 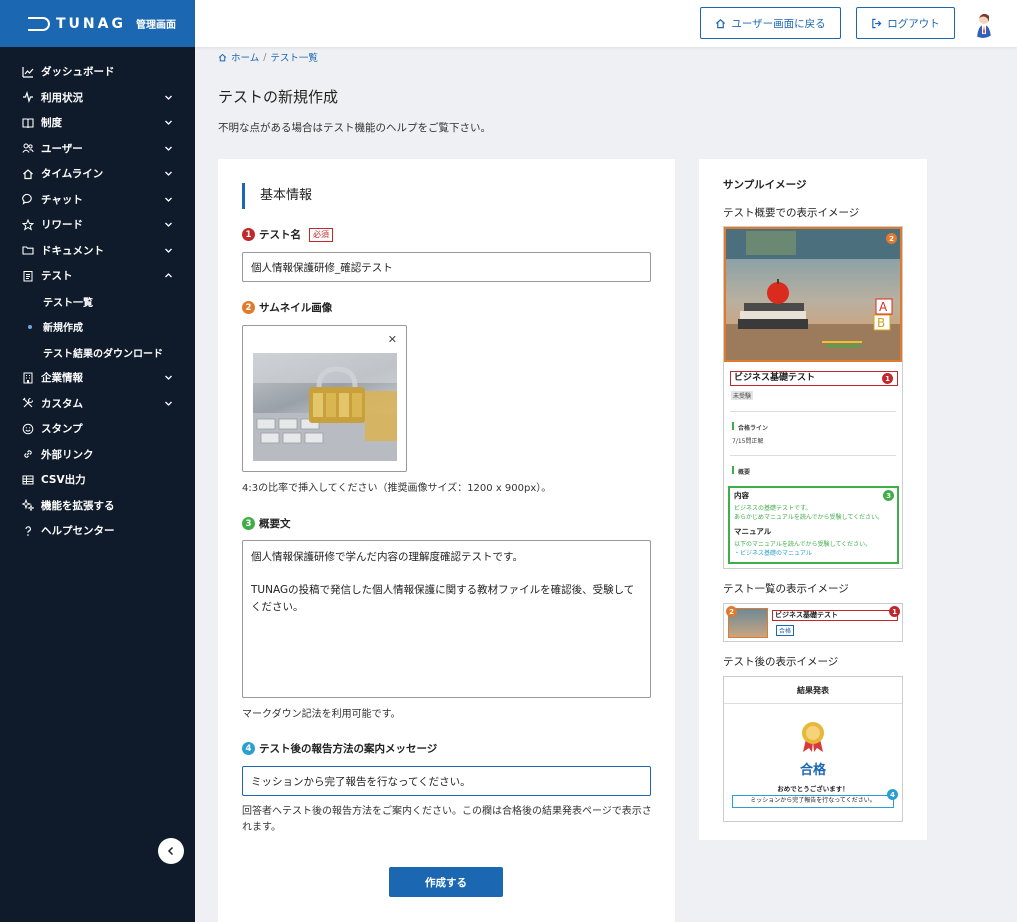 I want to click on sidebar-item-label: 企業情報, so click(x=62, y=378).